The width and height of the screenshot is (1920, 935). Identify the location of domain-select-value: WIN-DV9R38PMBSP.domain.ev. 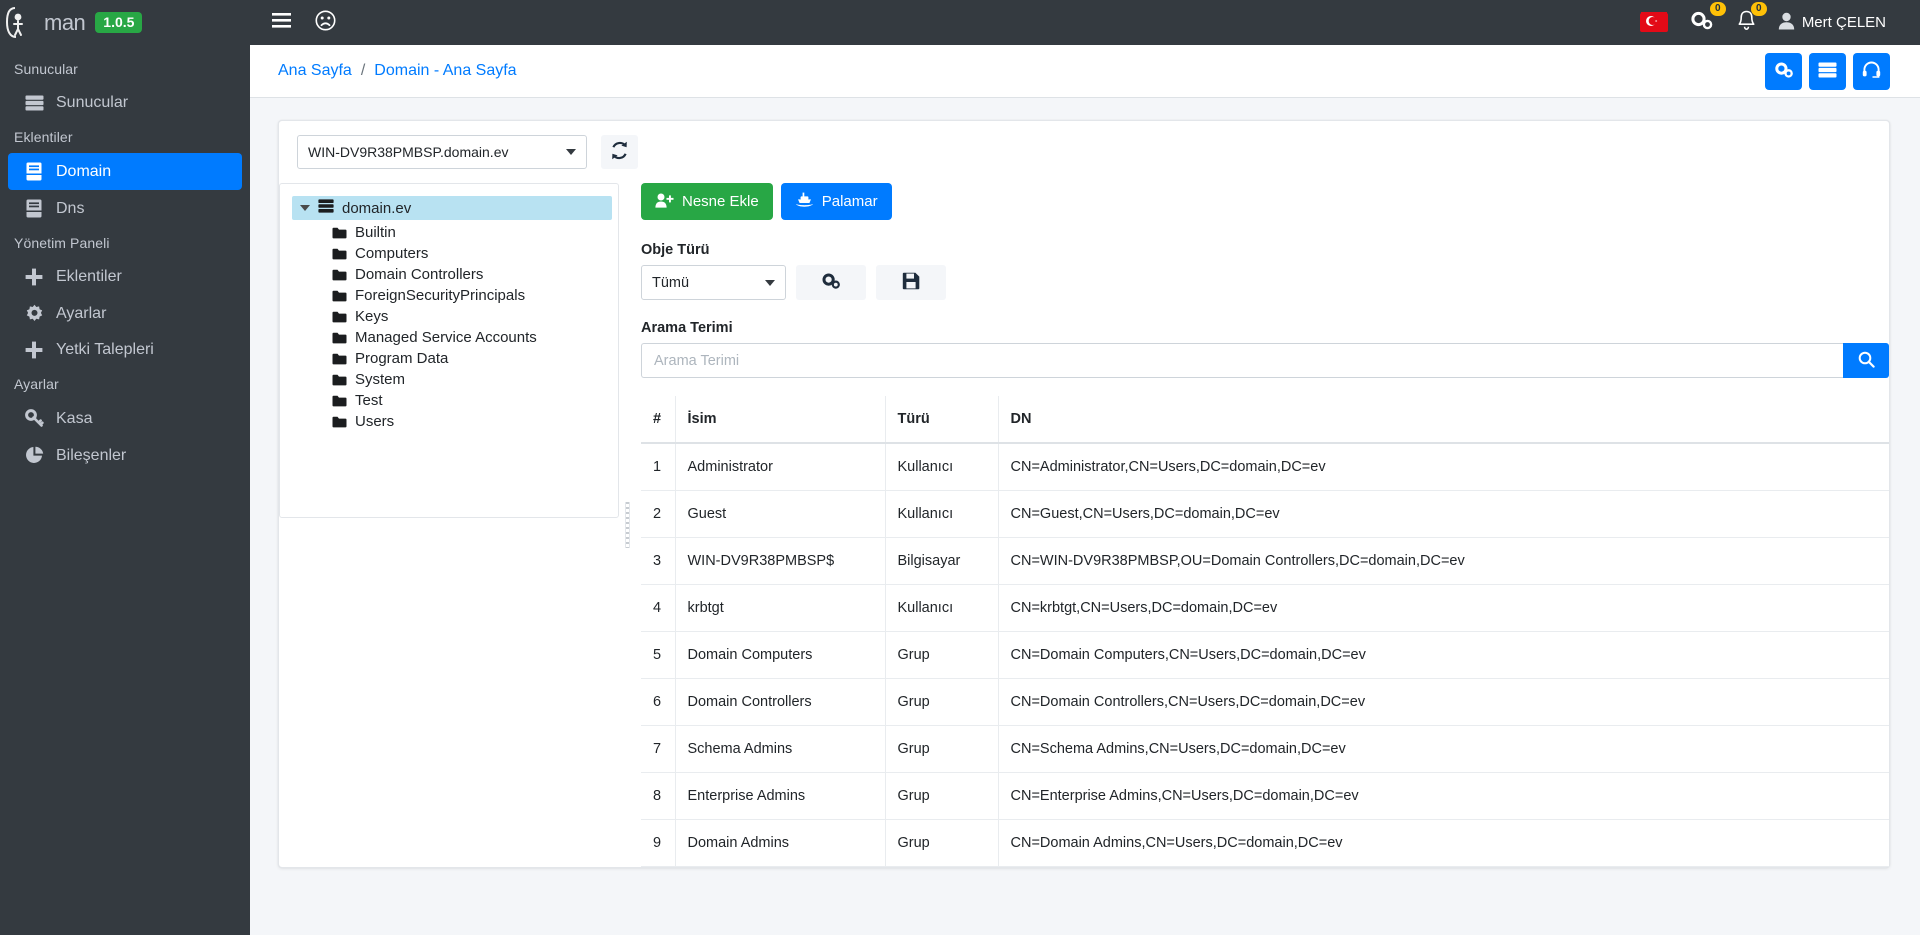
(408, 152).